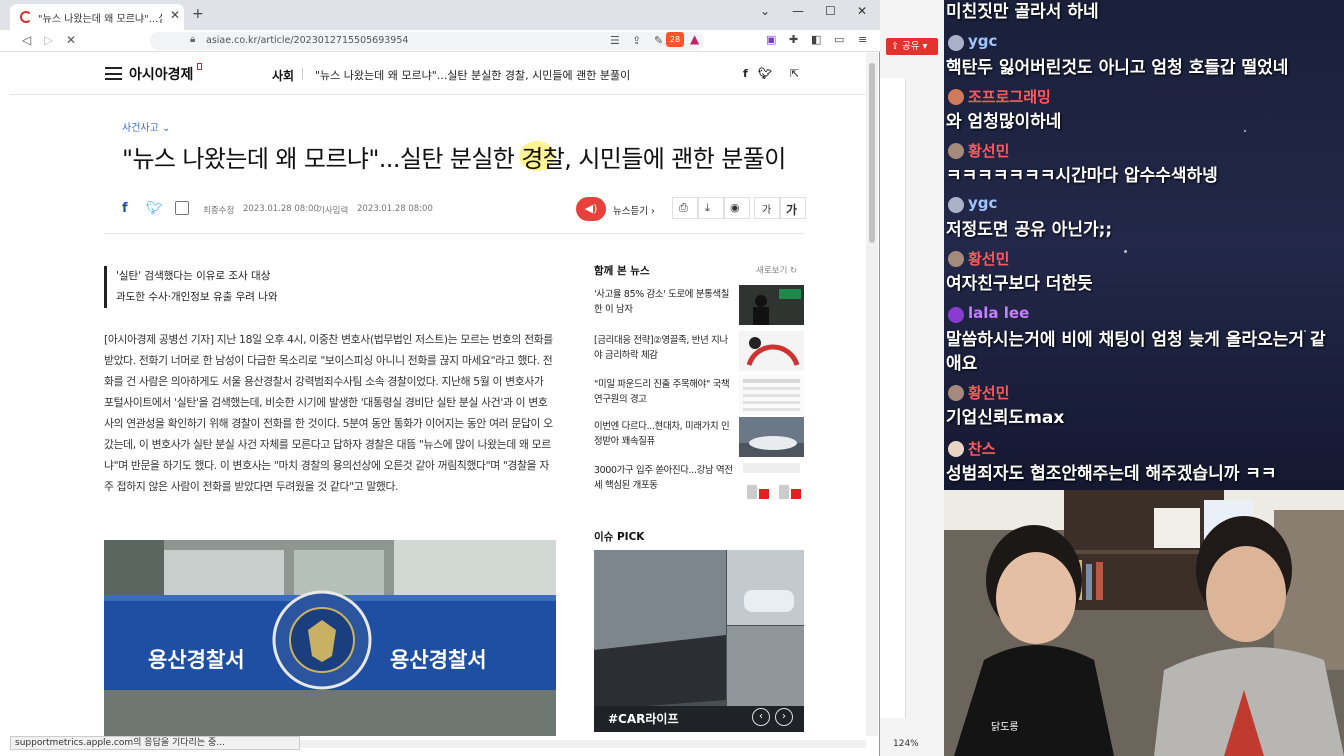  I want to click on chat-text: 말씀하시는거에 비에 채팅이 엄청 늦게 올라오는거 같, so click(1136, 340).